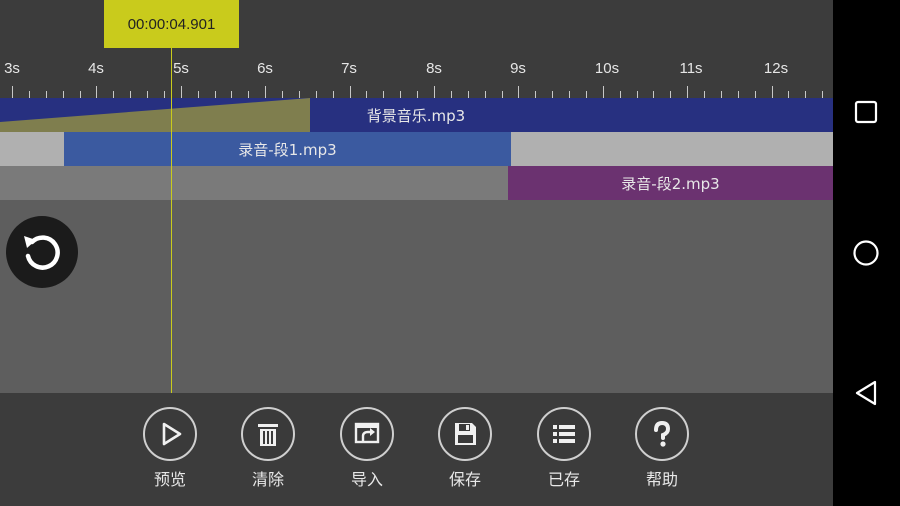 Image resolution: width=900 pixels, height=506 pixels. I want to click on import-label: 导入, so click(366, 479).